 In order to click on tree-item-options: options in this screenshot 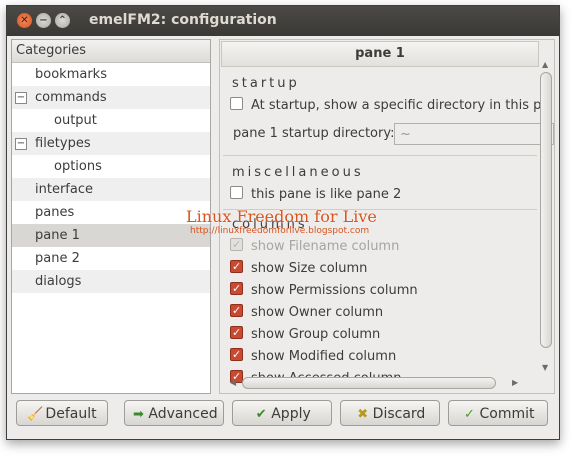, I will do `click(111, 166)`.